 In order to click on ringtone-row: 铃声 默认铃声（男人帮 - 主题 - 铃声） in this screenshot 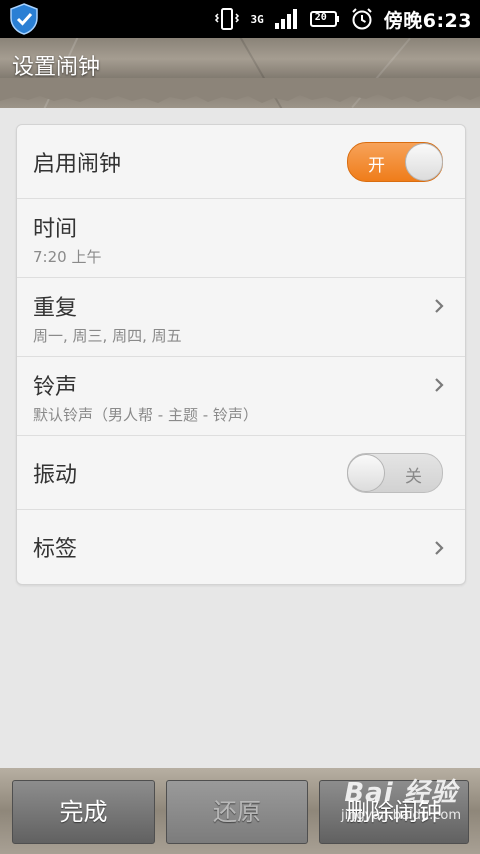, I will do `click(241, 396)`.